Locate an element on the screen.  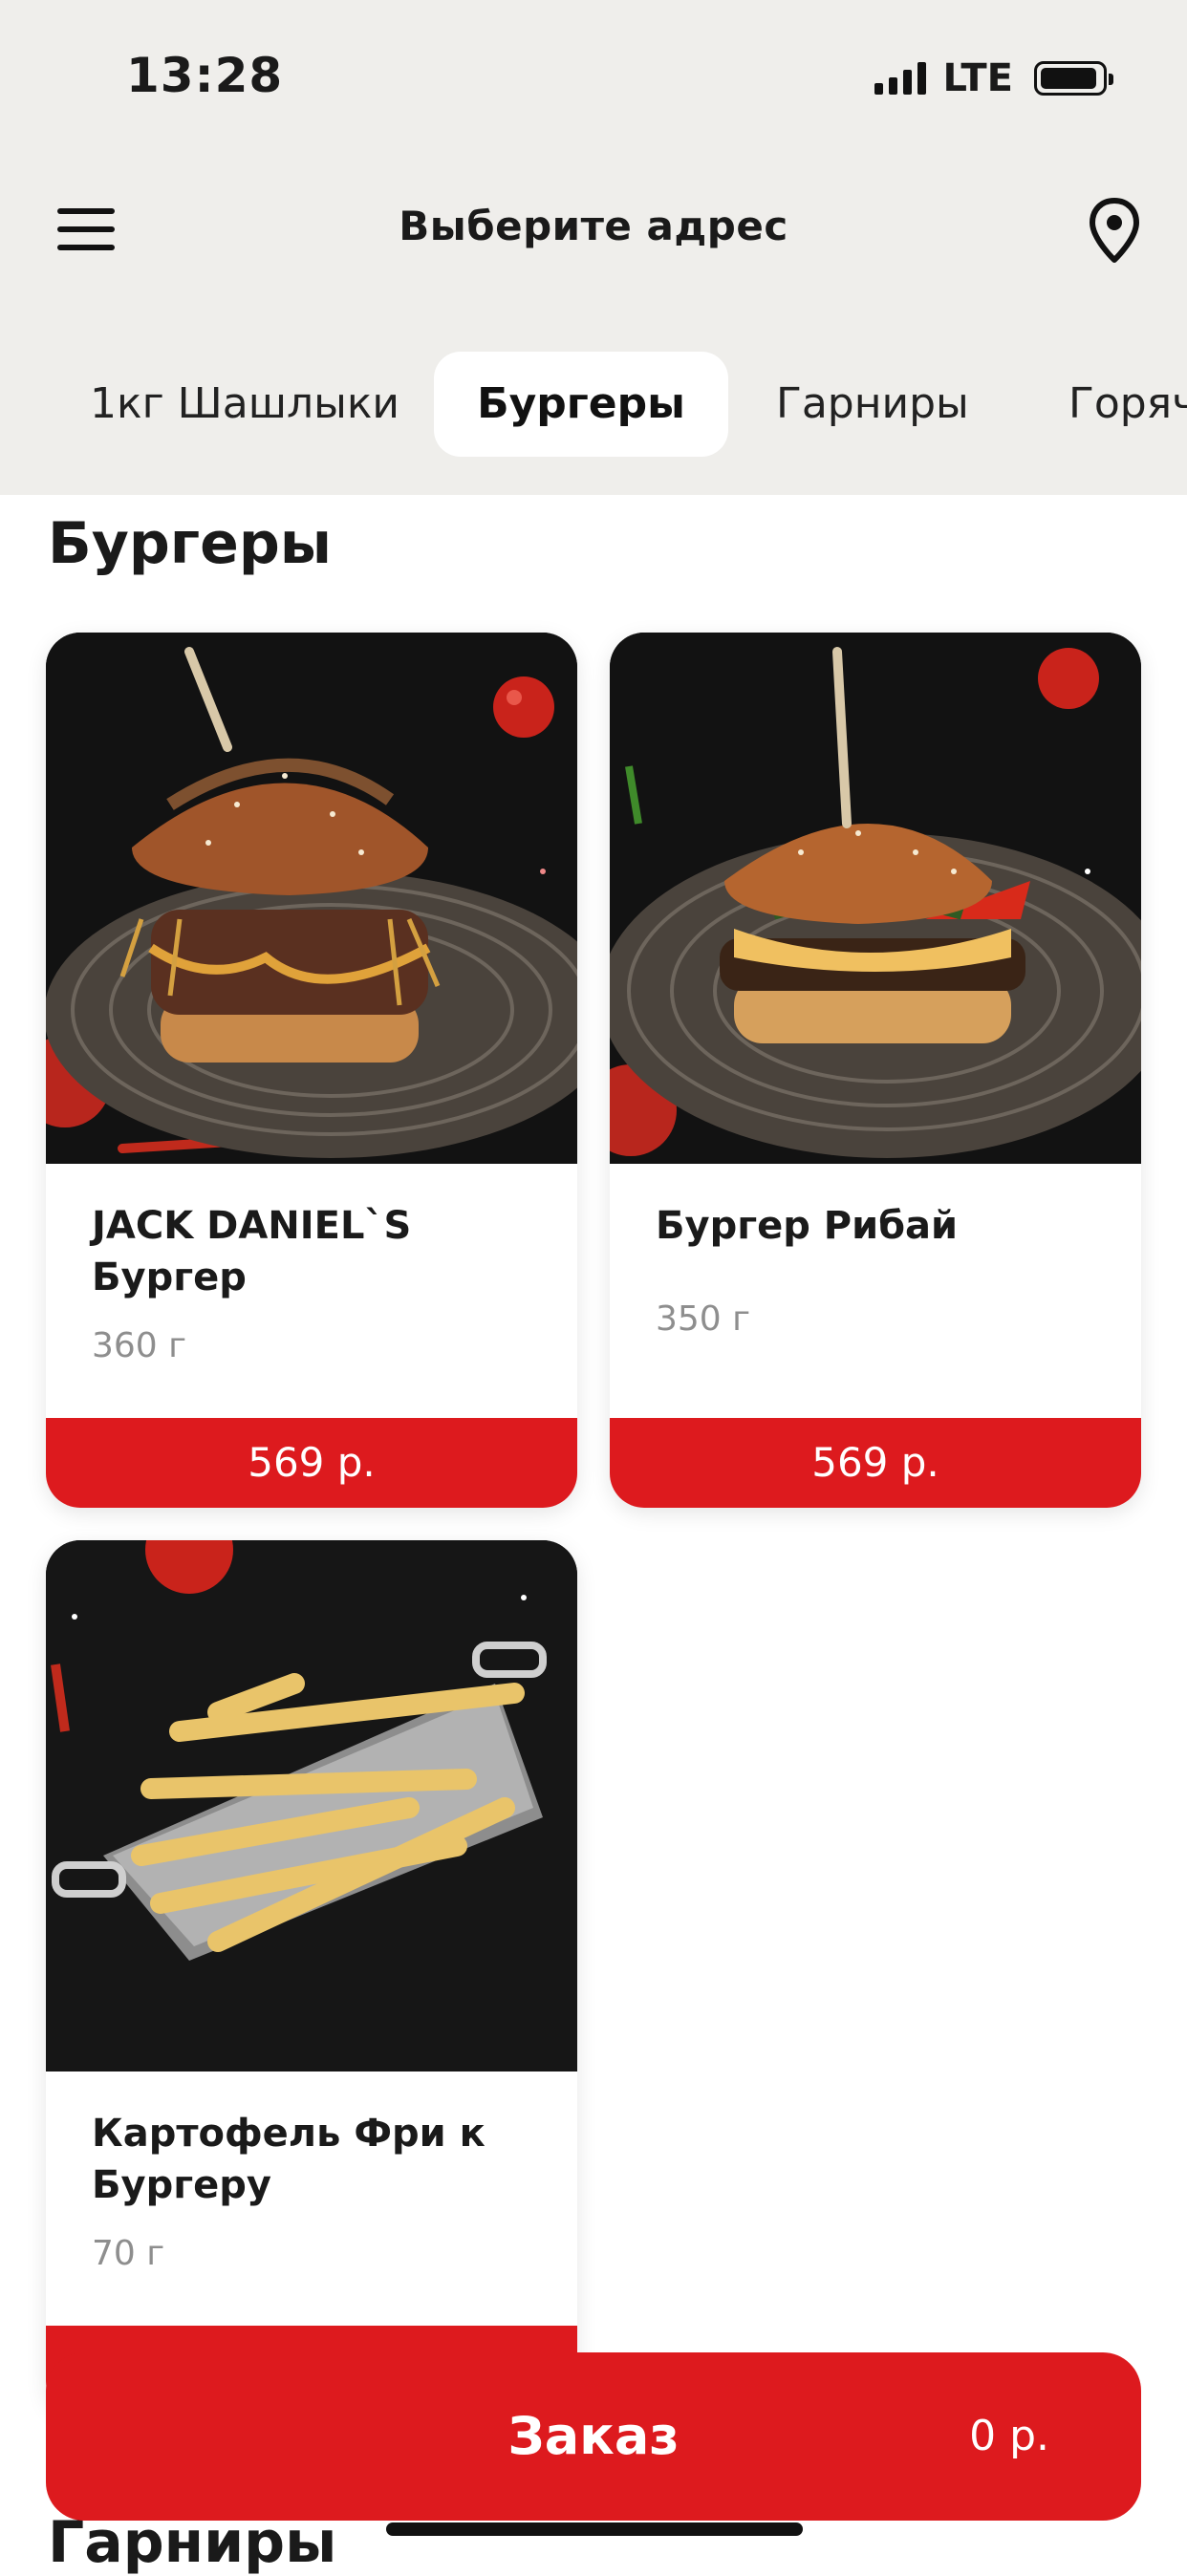
order-total: 0 р. is located at coordinates (1009, 2436).